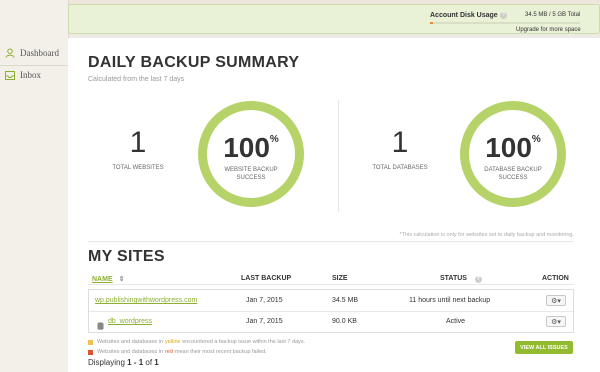 The width and height of the screenshot is (600, 372). What do you see at coordinates (108, 279) in the screenshot?
I see `column-header-name: NAME ⇕` at bounding box center [108, 279].